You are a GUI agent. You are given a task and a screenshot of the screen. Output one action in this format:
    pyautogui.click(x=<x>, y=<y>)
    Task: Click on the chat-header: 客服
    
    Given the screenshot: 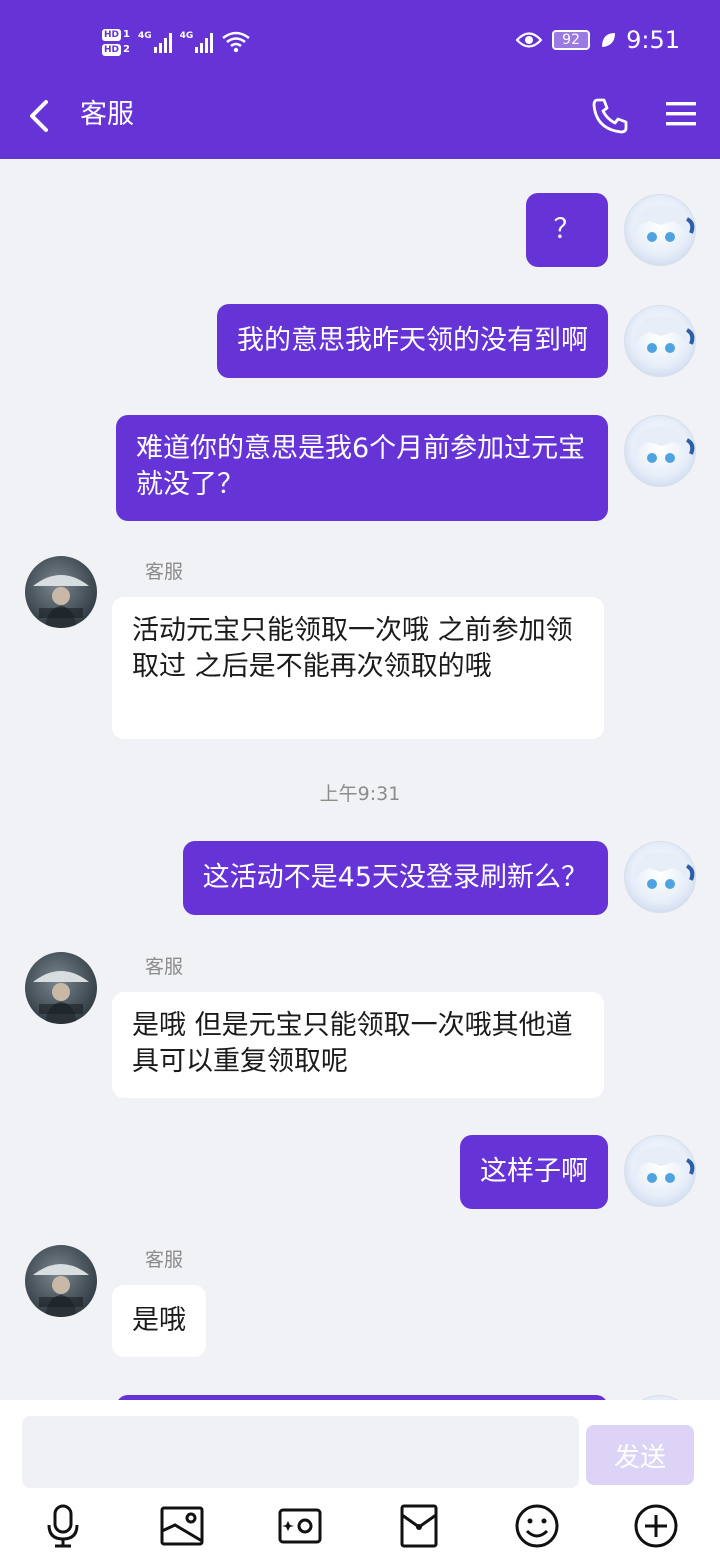 What is the action you would take?
    pyautogui.click(x=360, y=121)
    